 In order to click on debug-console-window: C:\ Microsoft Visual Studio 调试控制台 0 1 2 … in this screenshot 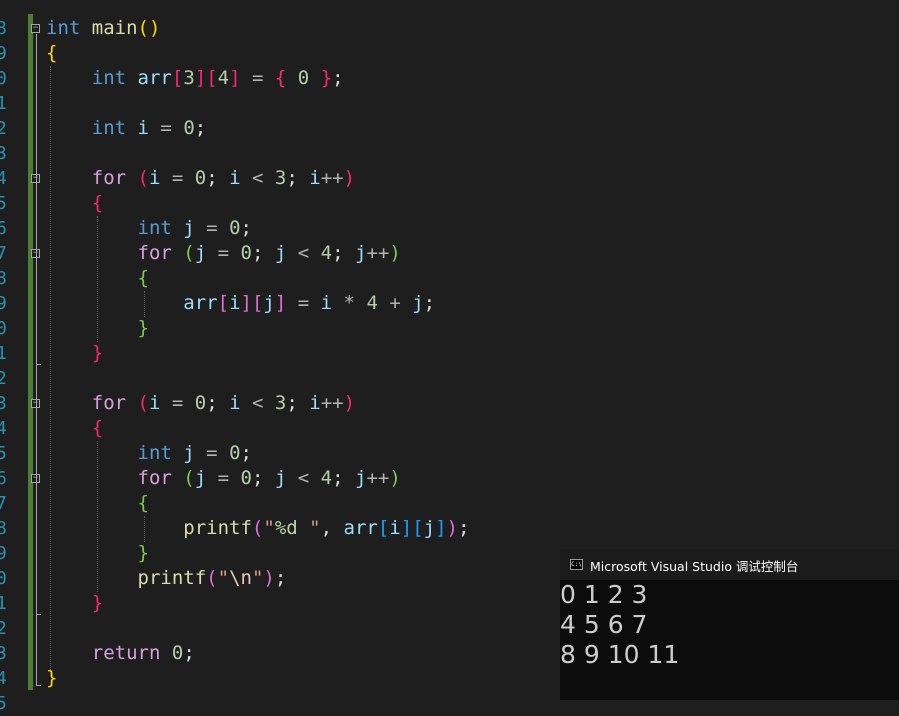, I will do `click(729, 624)`.